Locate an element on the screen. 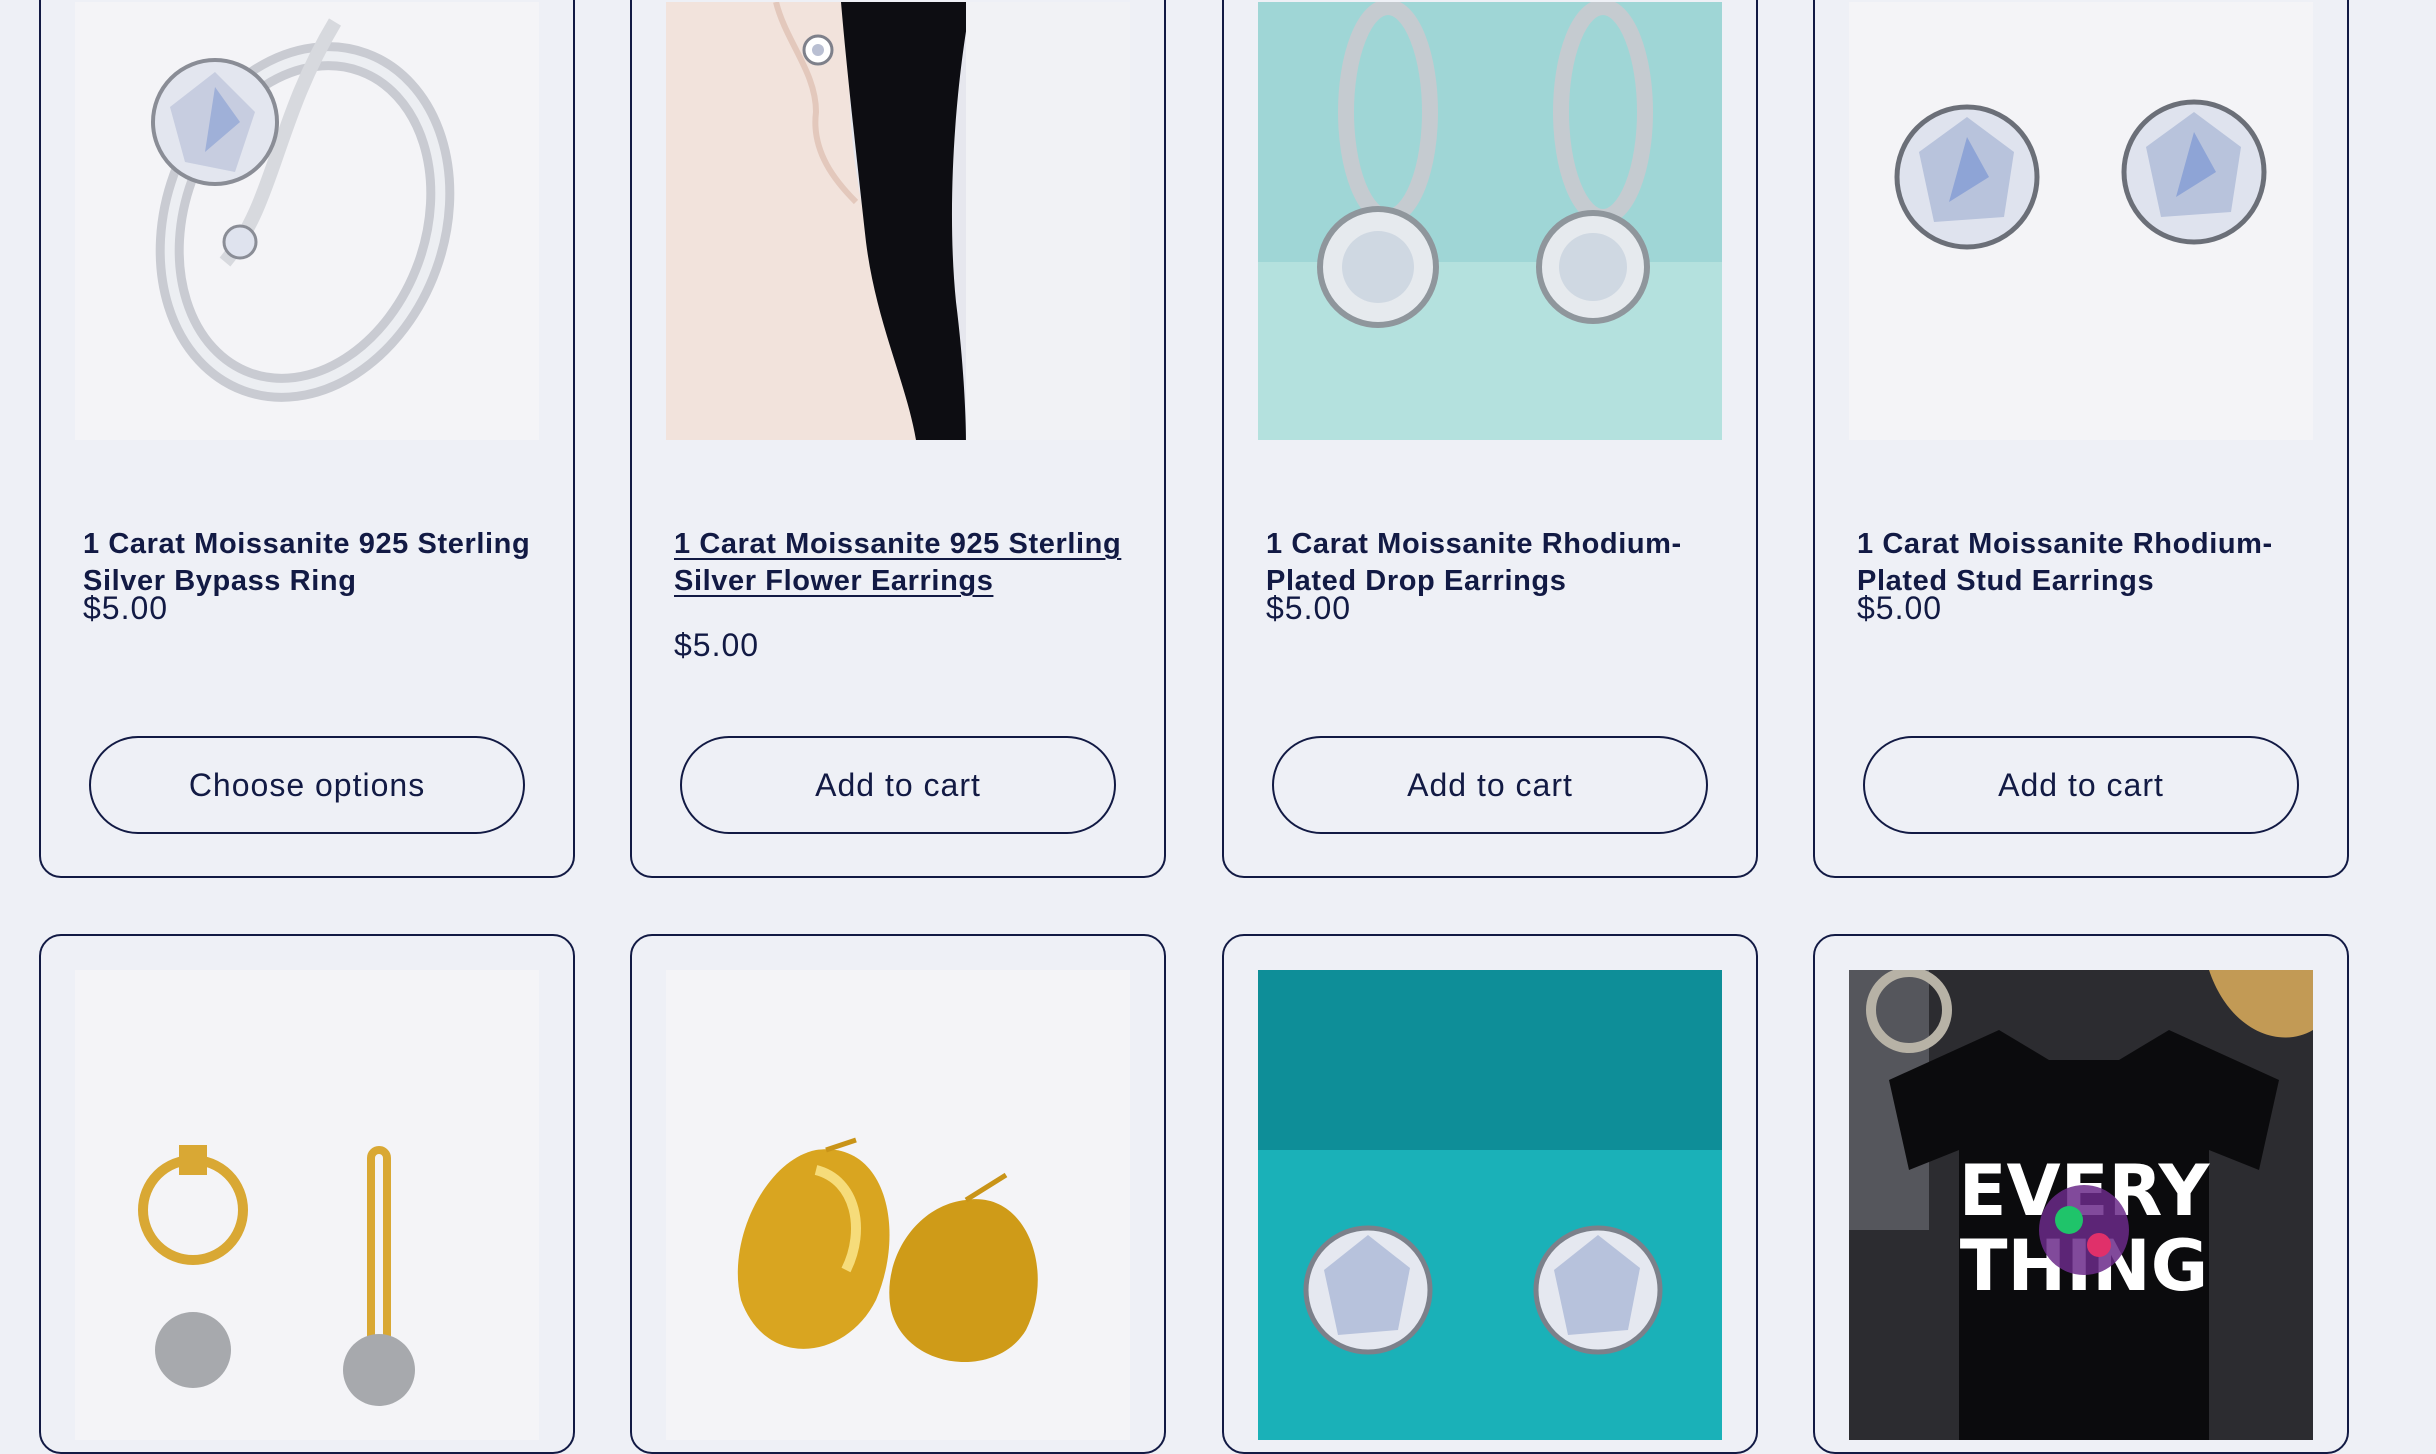  moissanite-studs-teal-image is located at coordinates (1490, 1205).